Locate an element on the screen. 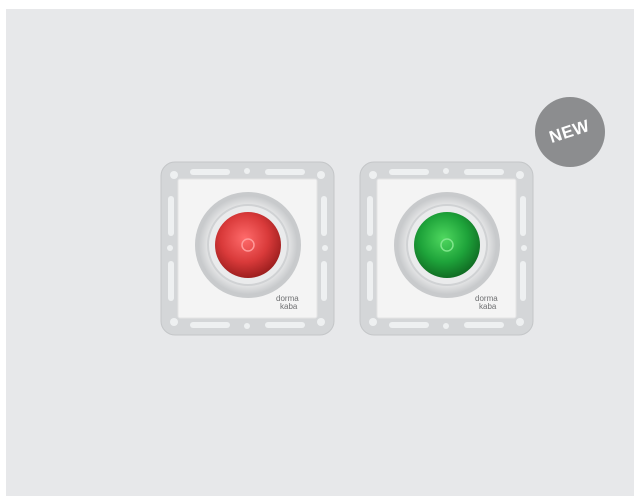 The width and height of the screenshot is (637, 499). new-badge-label: NEW is located at coordinates (570, 131).